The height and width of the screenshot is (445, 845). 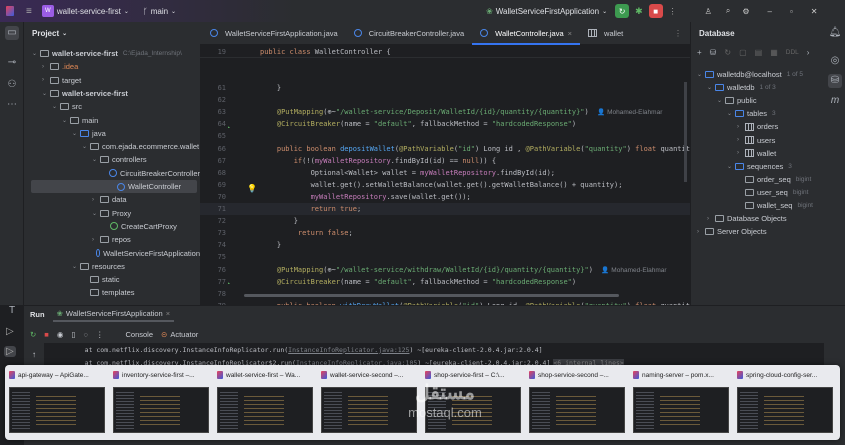 I want to click on horizontal-scrollbar, so click(x=431, y=295).